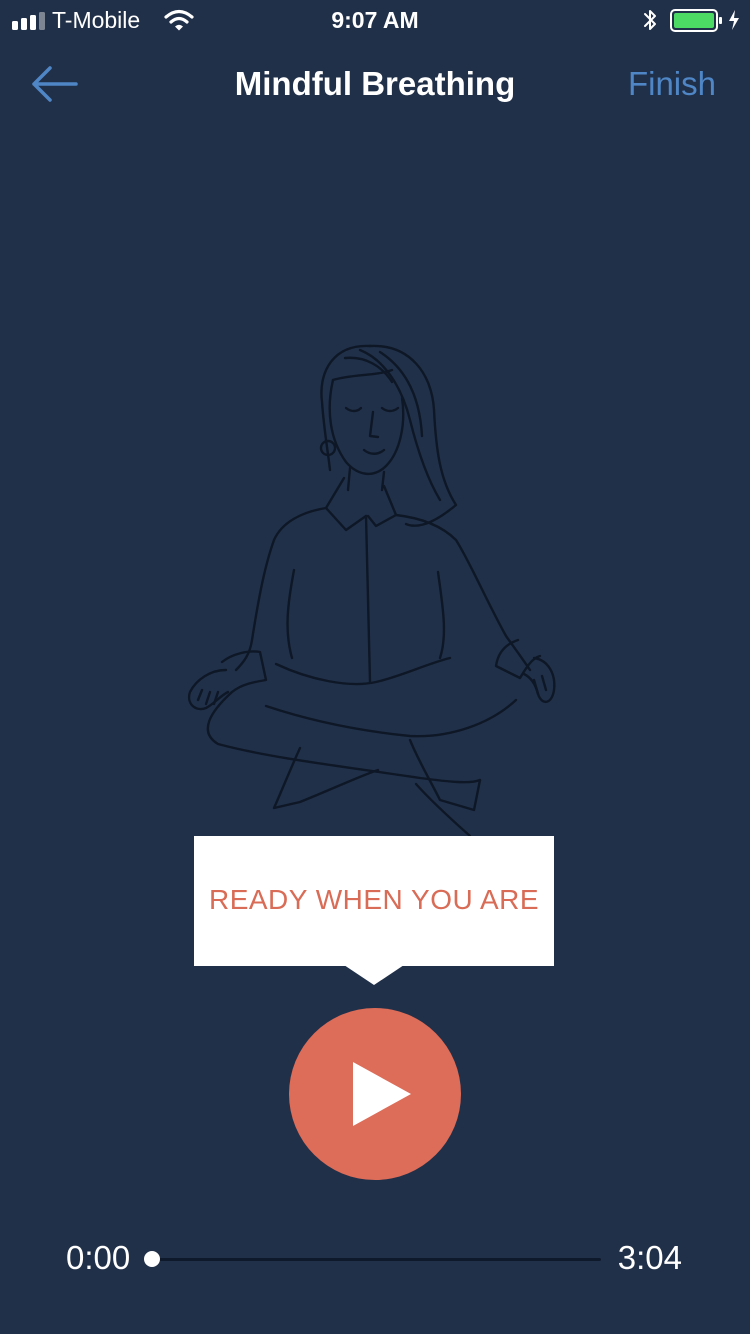 The image size is (750, 1334). Describe the element at coordinates (672, 84) in the screenshot. I see `finish-button: Finish` at that location.